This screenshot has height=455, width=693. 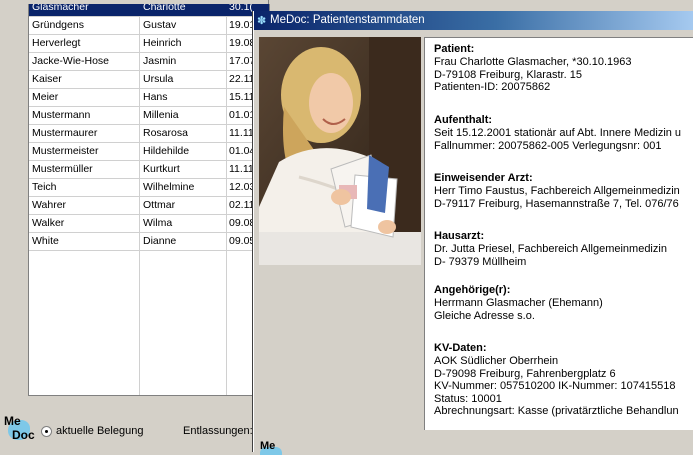 What do you see at coordinates (155, 97) in the screenshot?
I see `first-name-cell: Hans` at bounding box center [155, 97].